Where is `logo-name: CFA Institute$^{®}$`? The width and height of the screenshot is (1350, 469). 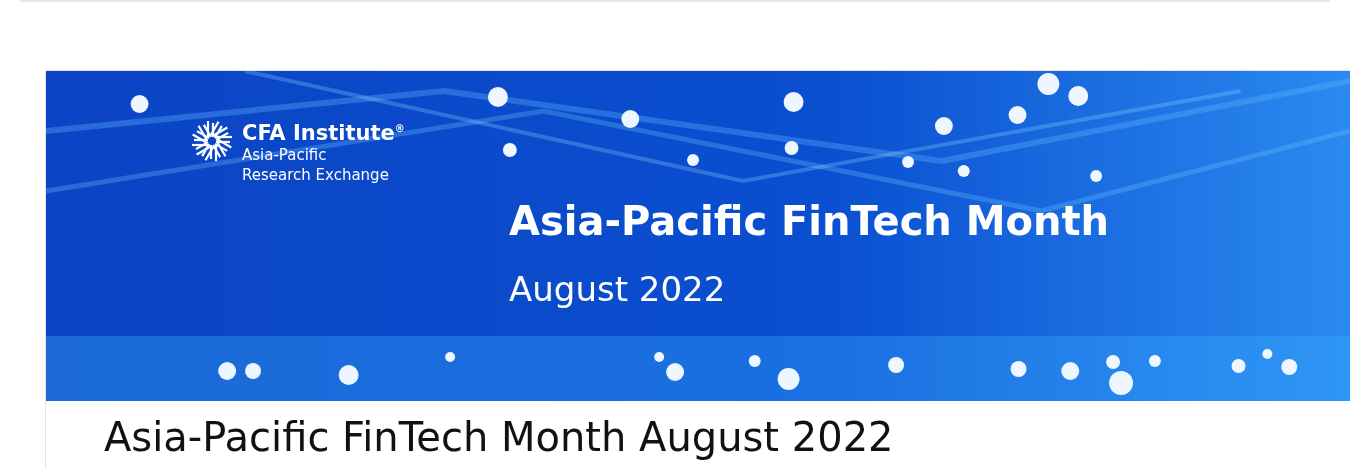
logo-name: CFA Institute$^{®}$ is located at coordinates (323, 132).